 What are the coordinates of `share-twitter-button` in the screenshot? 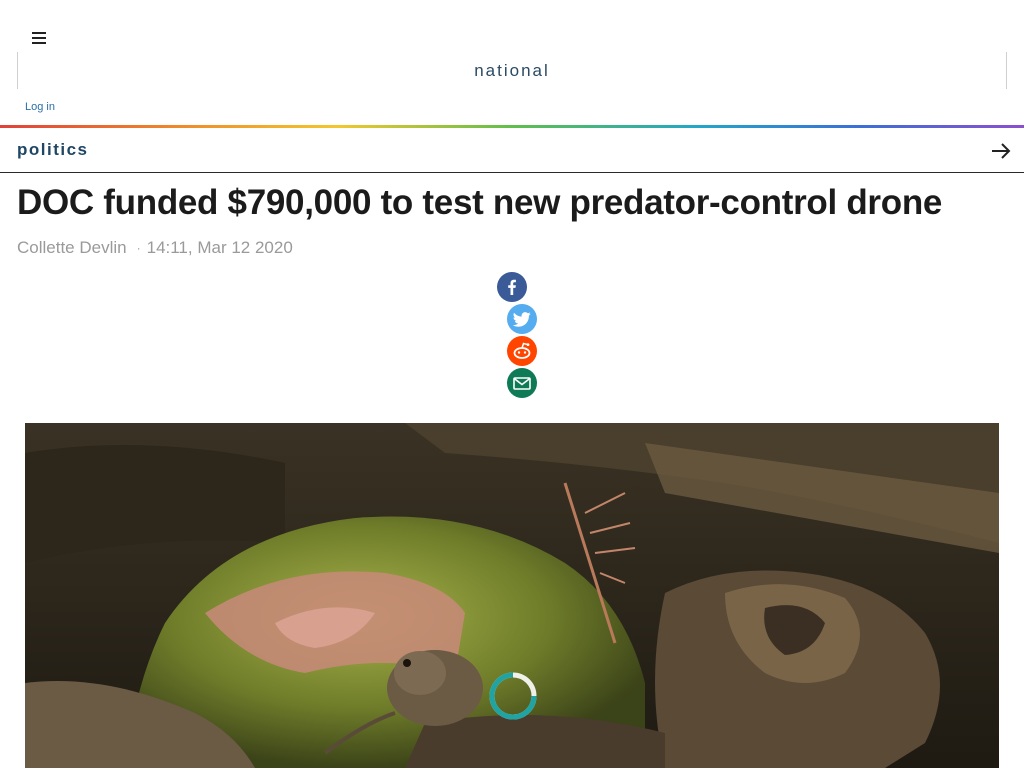 It's located at (522, 319).